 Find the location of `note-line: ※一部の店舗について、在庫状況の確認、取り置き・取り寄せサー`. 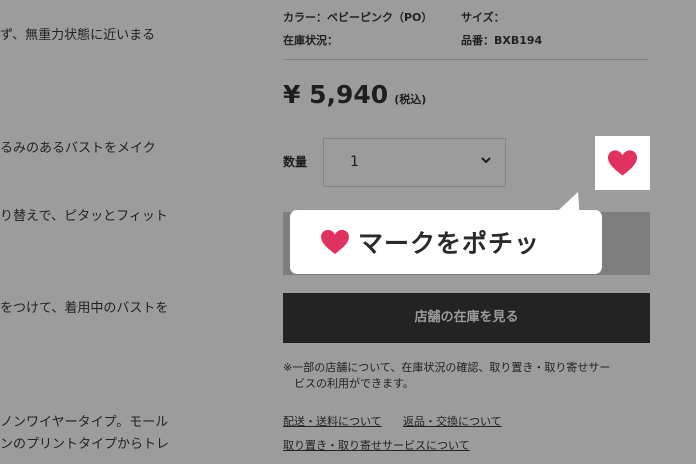

note-line: ※一部の店舗について、在庫状況の確認、取り置き・取り寄せサー is located at coordinates (447, 367).